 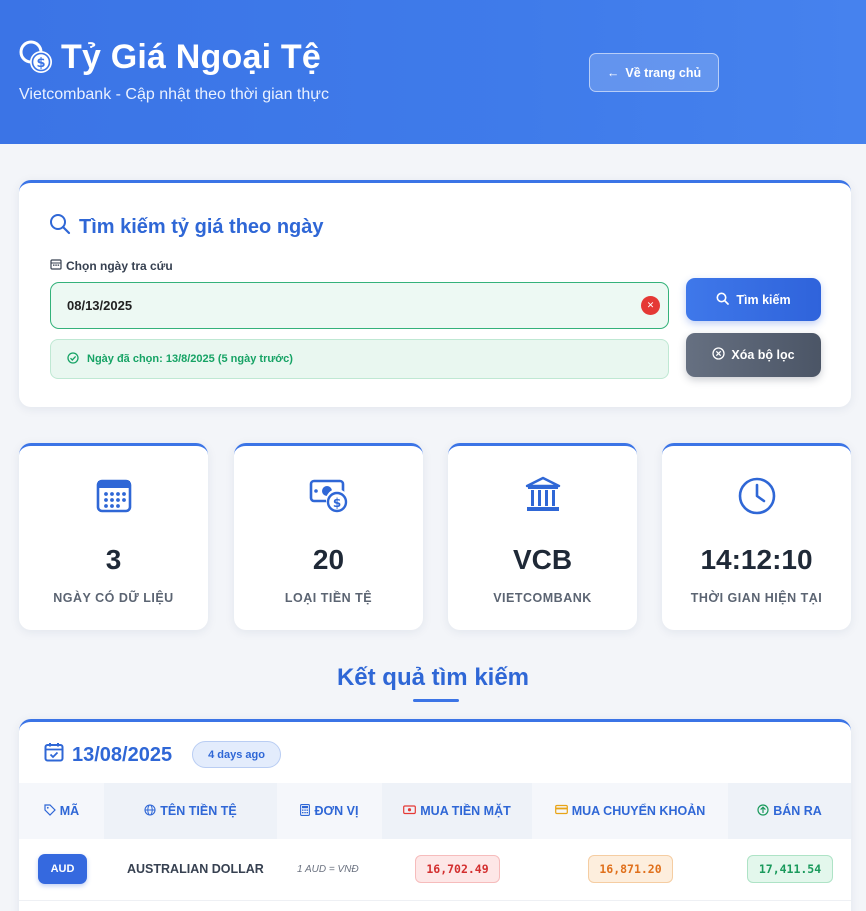 I want to click on coins-icon: $, so click(x=37, y=58).